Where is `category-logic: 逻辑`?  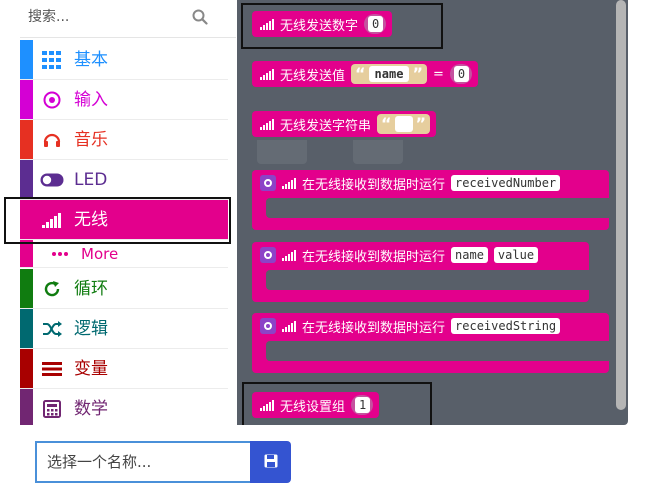 category-logic: 逻辑 is located at coordinates (124, 329).